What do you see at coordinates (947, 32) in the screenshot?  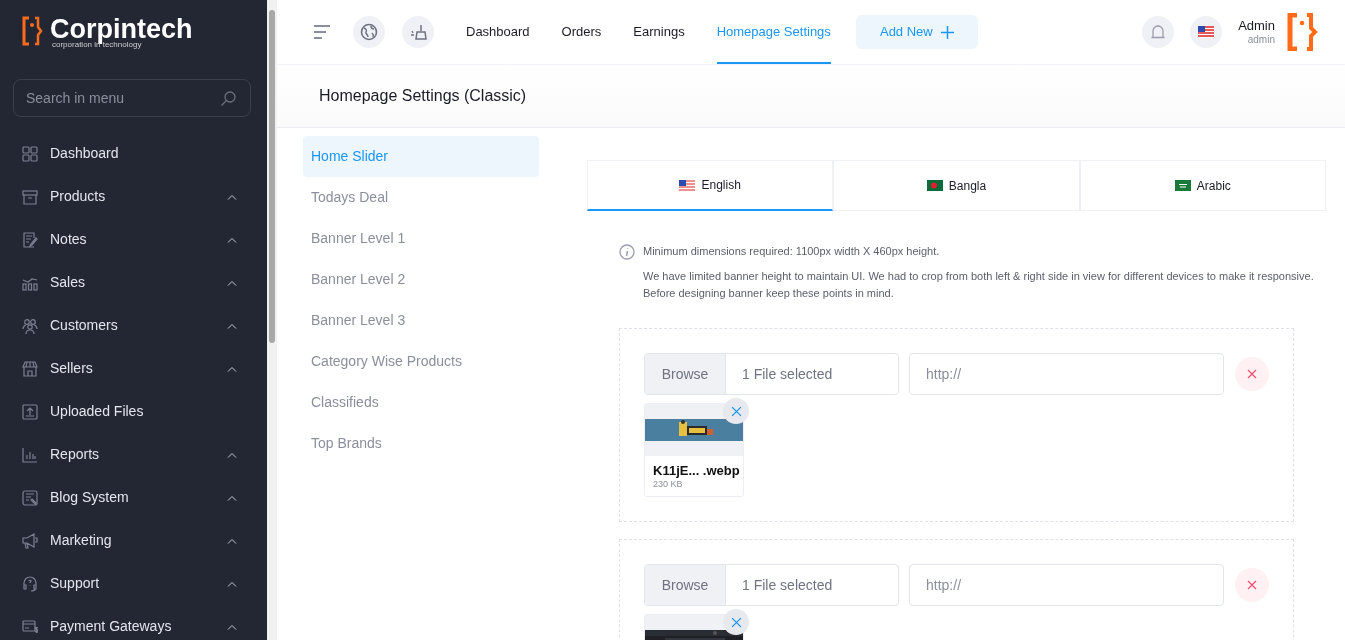 I see `plus-icon` at bounding box center [947, 32].